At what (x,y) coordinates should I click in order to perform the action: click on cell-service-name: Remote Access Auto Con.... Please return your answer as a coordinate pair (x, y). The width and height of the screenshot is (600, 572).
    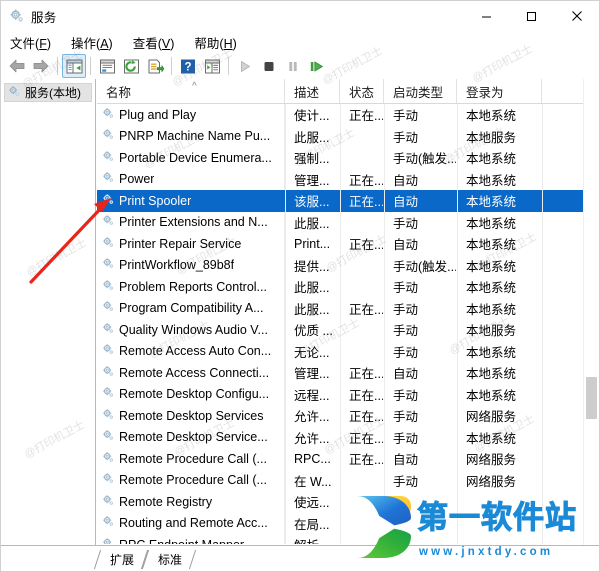
    Looking at the image, I should click on (191, 351).